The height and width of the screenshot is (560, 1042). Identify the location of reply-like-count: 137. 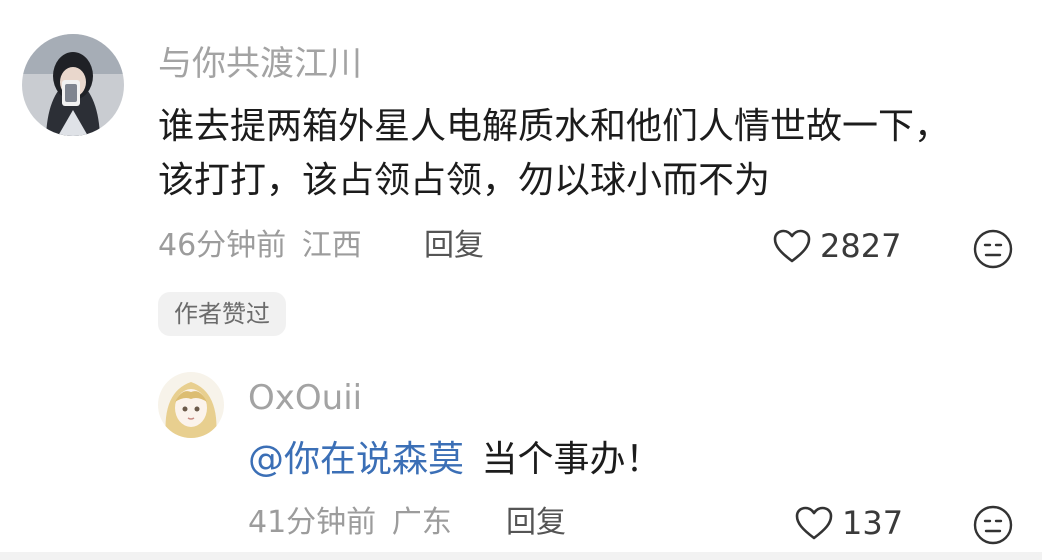
(873, 523).